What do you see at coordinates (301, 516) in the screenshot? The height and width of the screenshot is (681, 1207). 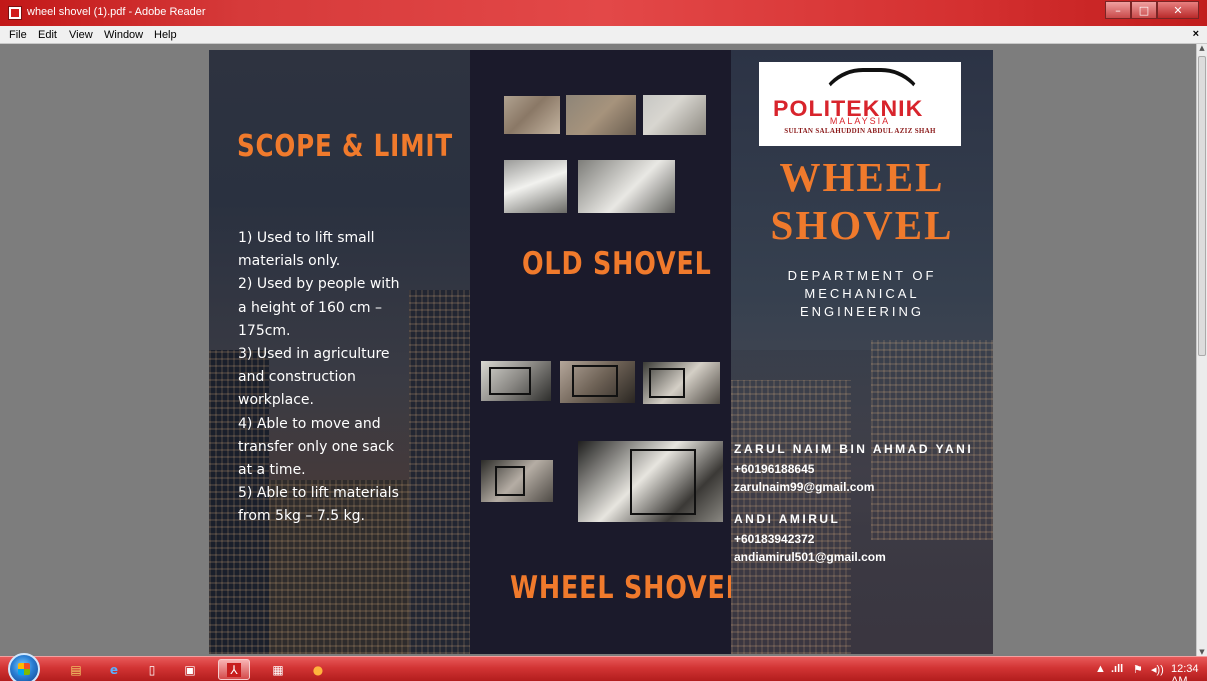 I see `scope-line: from 5kg – 7.5 kg.` at bounding box center [301, 516].